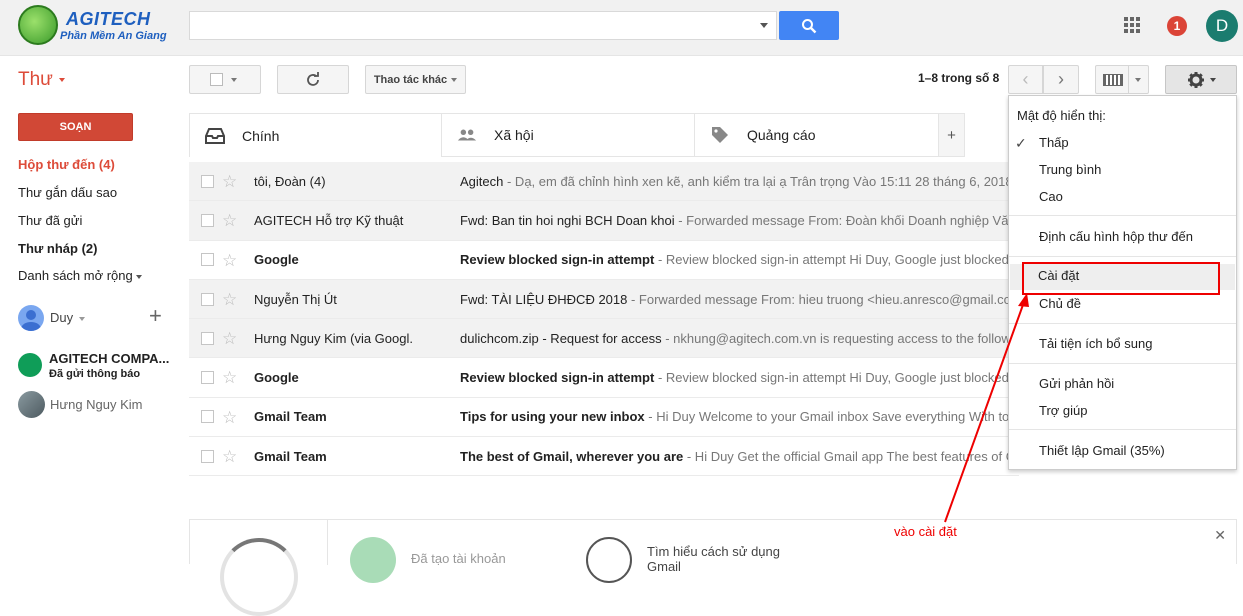  What do you see at coordinates (959, 78) in the screenshot?
I see `page-count: 1–8 trong số 8` at bounding box center [959, 78].